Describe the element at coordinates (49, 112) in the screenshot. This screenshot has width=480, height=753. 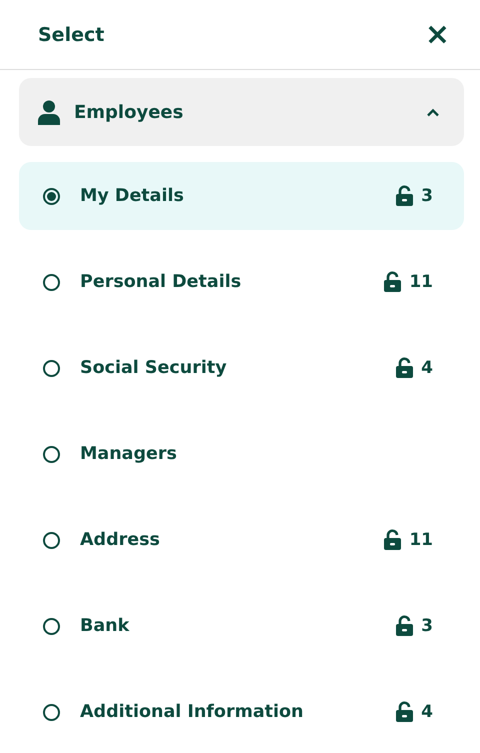
I see `person-icon` at that location.